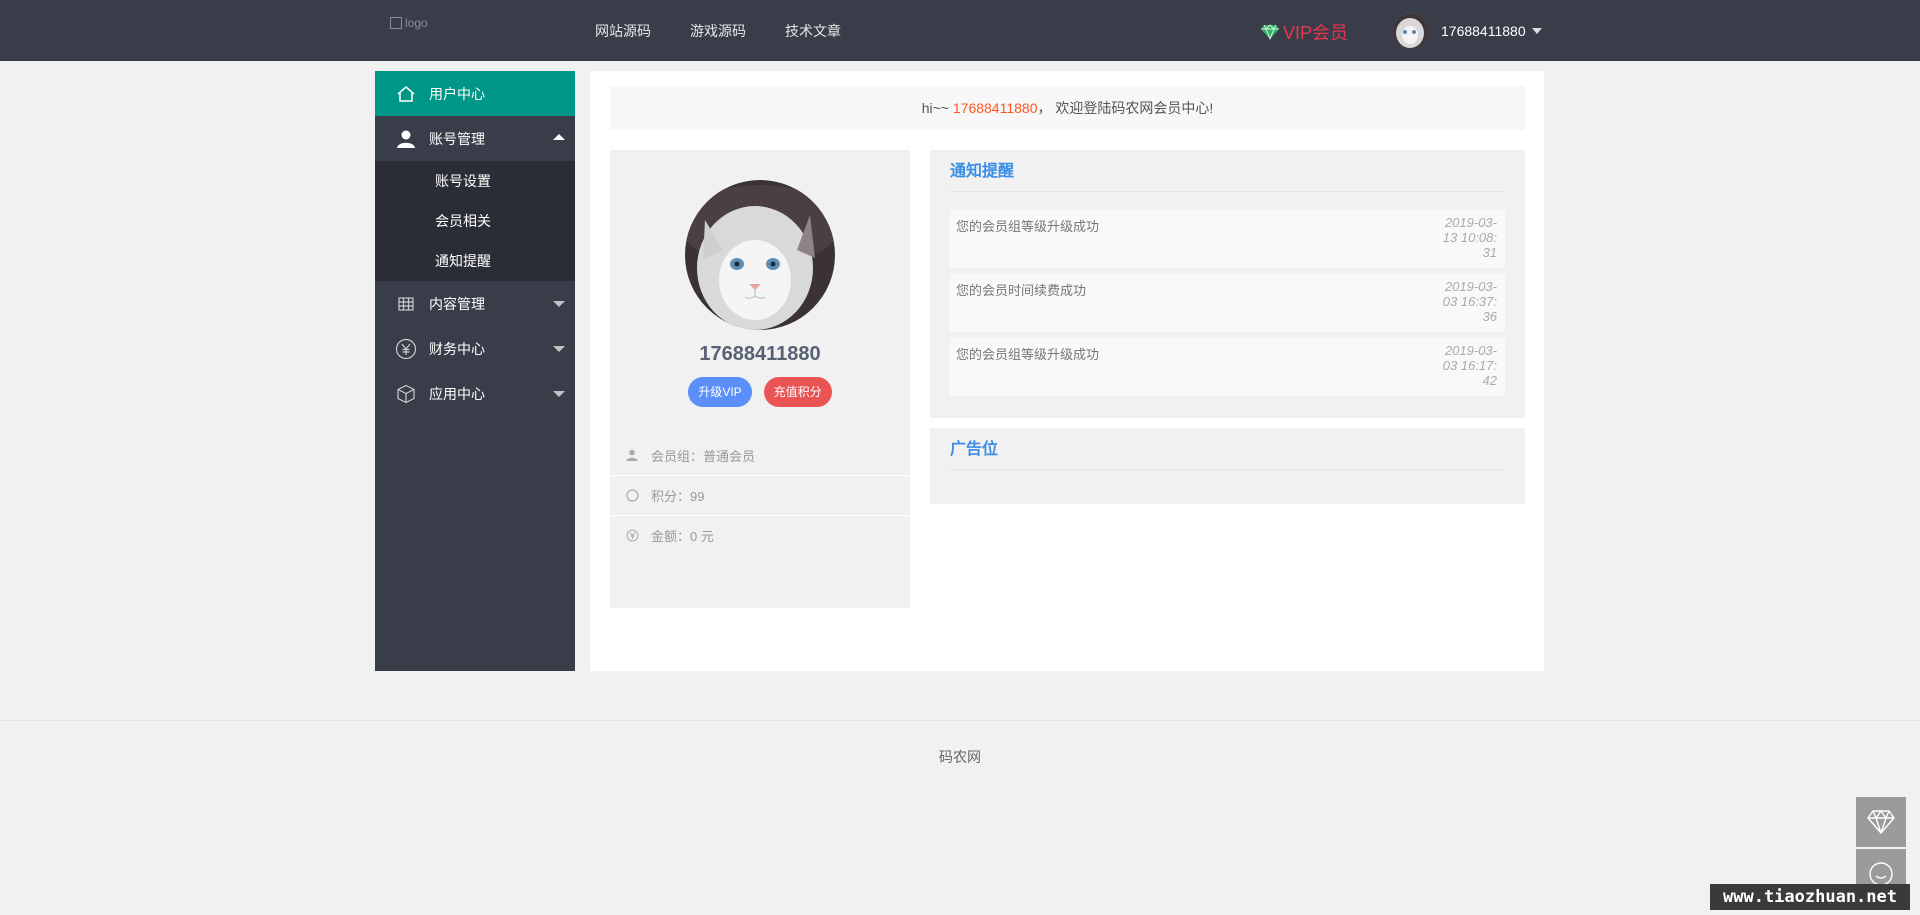 The height and width of the screenshot is (915, 1920). I want to click on vip-label: VIP会员, so click(1316, 33).